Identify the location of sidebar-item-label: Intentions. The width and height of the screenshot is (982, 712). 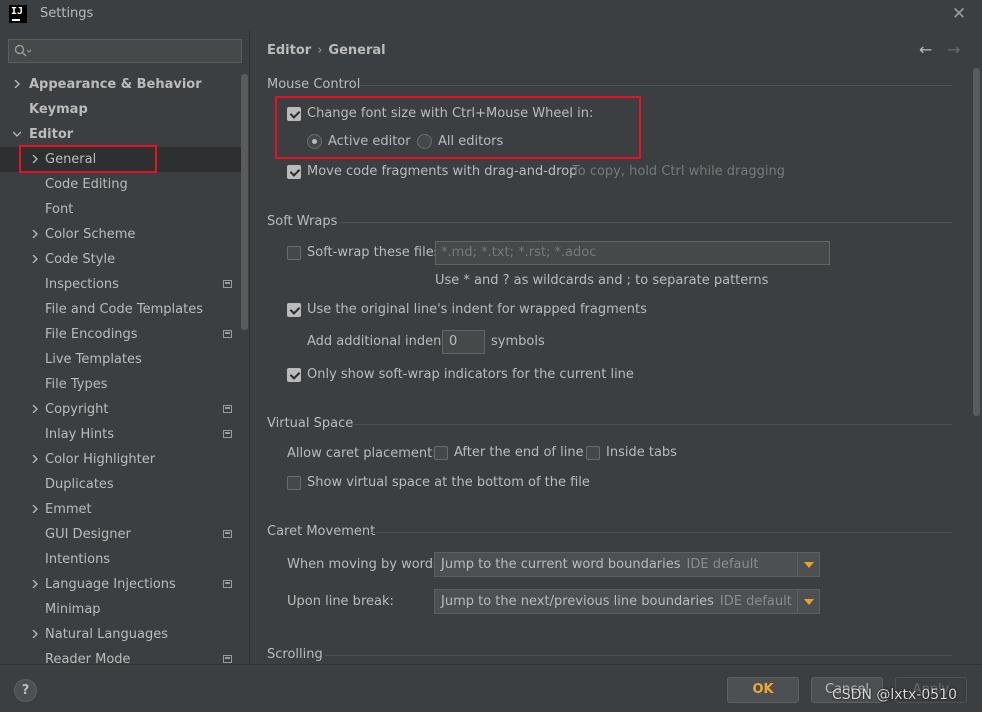
(78, 559).